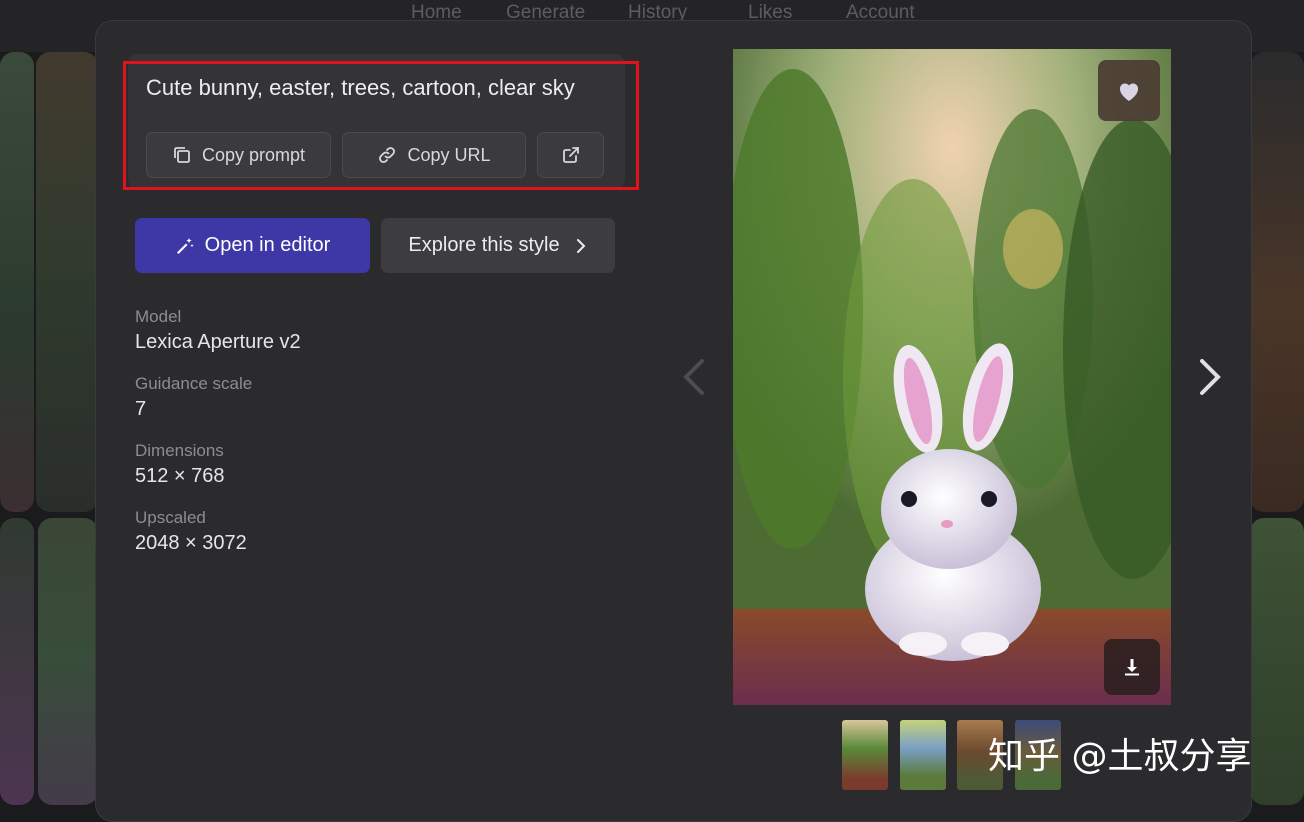  What do you see at coordinates (191, 543) in the screenshot?
I see `upscaled-value: 2048 × 3072` at bounding box center [191, 543].